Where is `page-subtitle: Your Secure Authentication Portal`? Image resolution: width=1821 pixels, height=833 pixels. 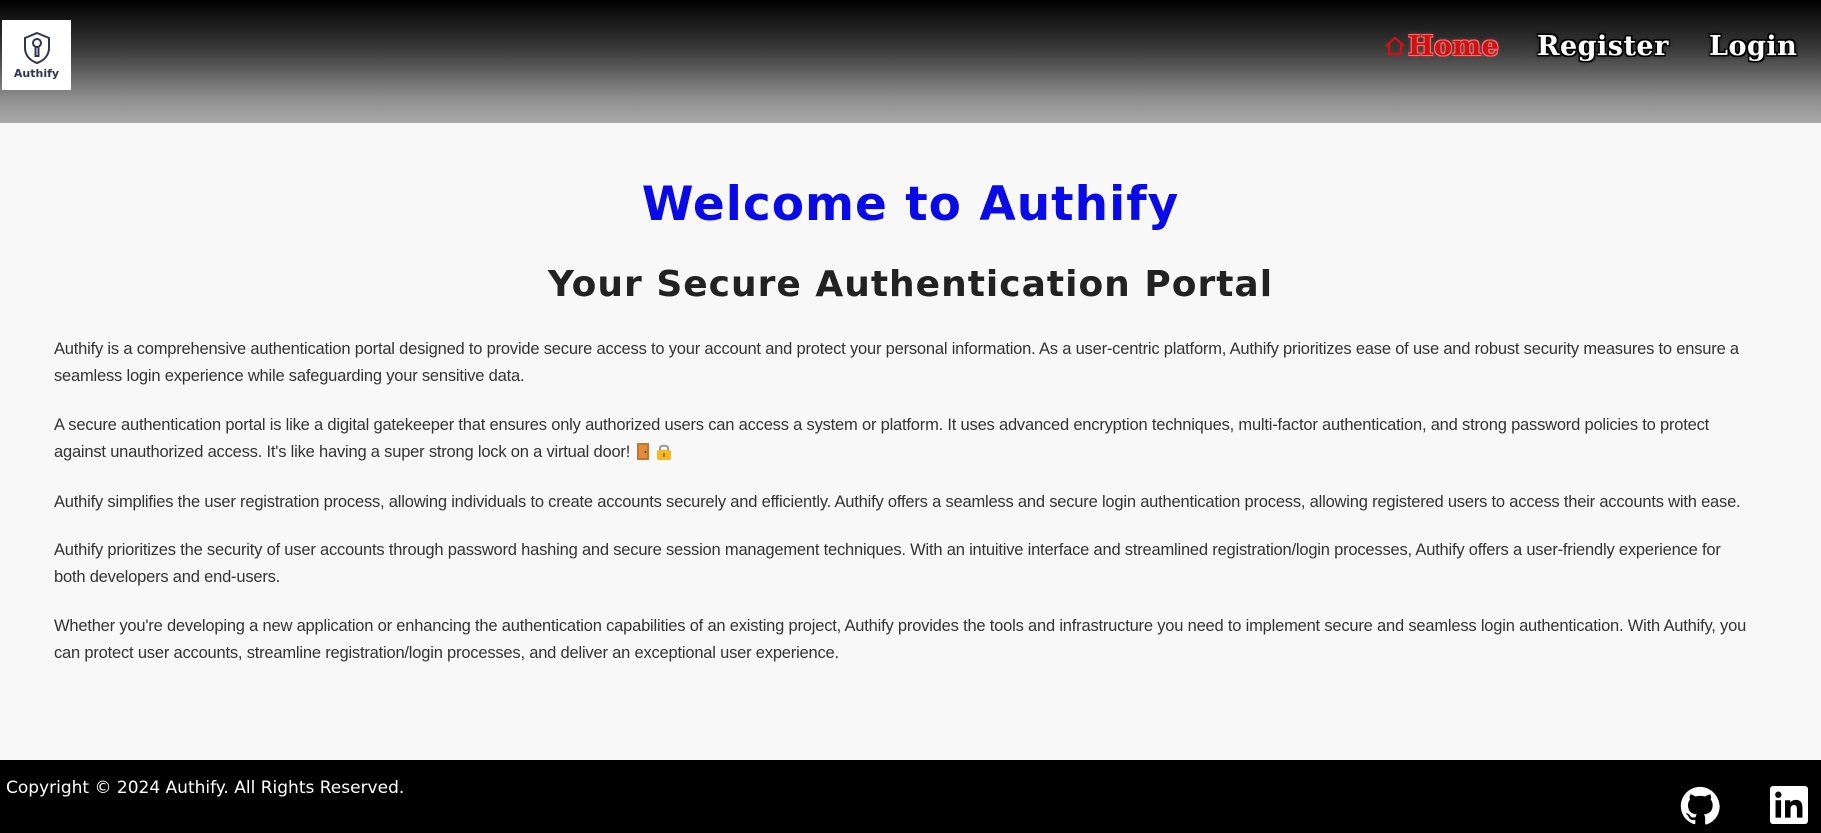 page-subtitle: Your Secure Authentication Portal is located at coordinates (910, 284).